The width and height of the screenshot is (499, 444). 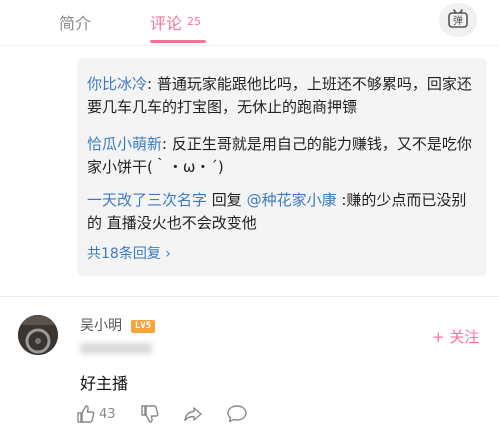 I want to click on divider, so click(x=249, y=296).